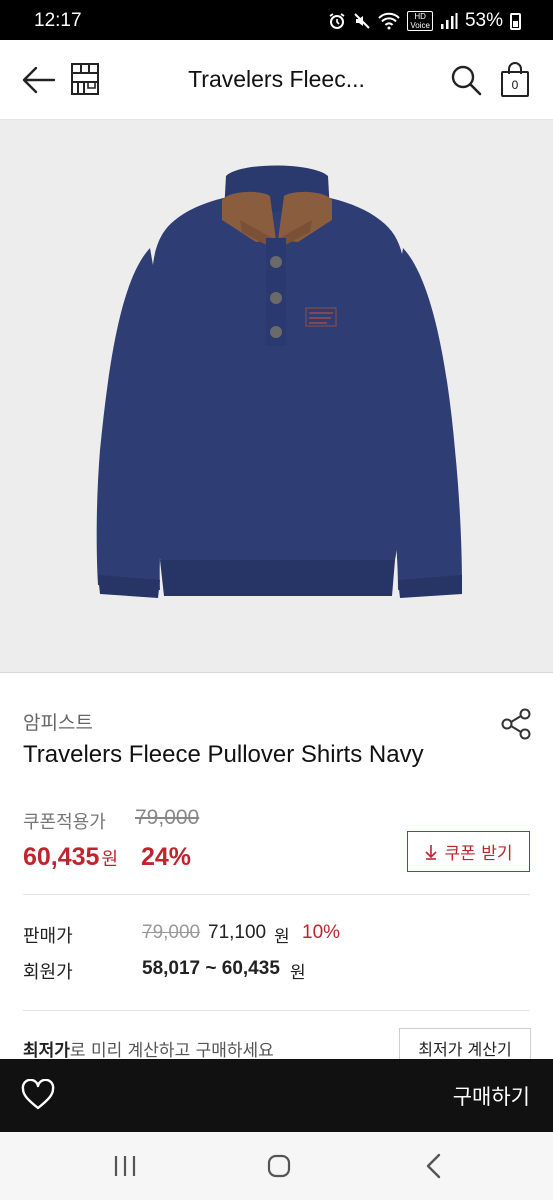 The width and height of the screenshot is (553, 1200). I want to click on coupon-original-price: 79,000, so click(167, 817).